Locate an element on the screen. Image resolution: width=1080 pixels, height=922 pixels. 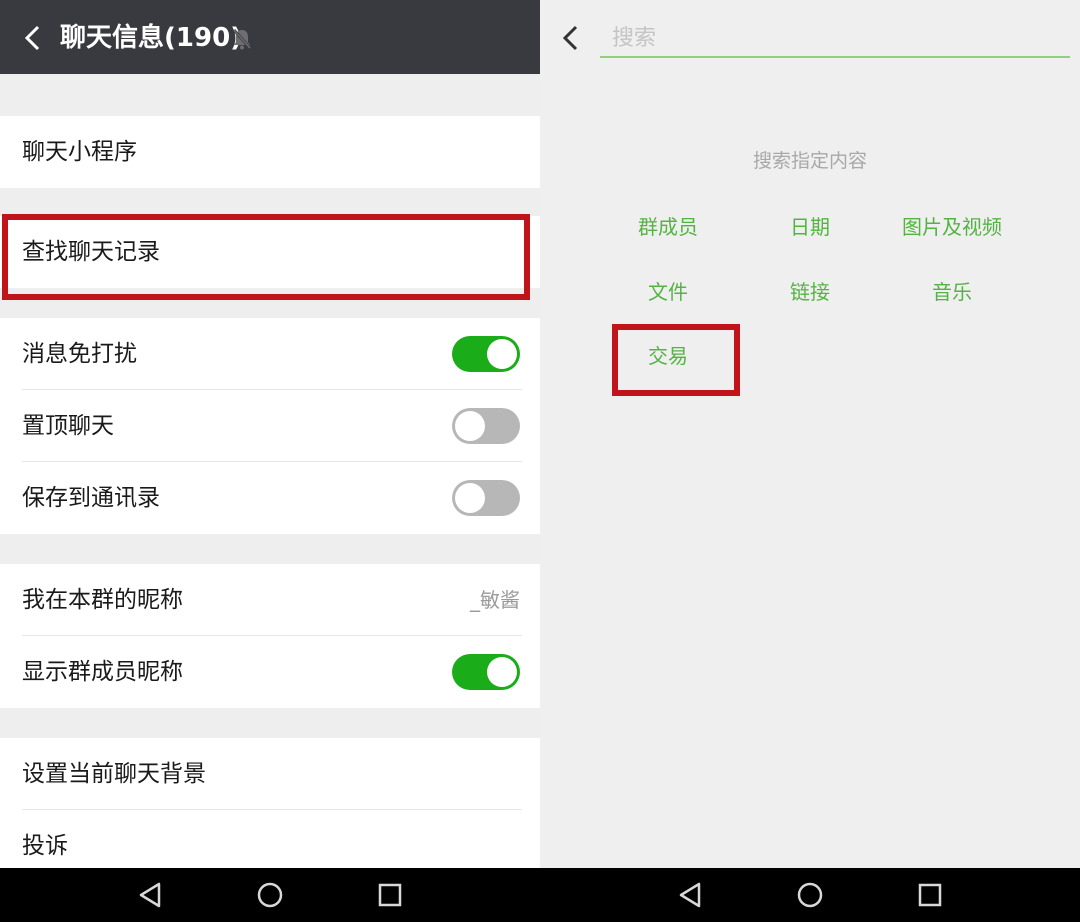
option-music: 音乐 is located at coordinates (952, 292).